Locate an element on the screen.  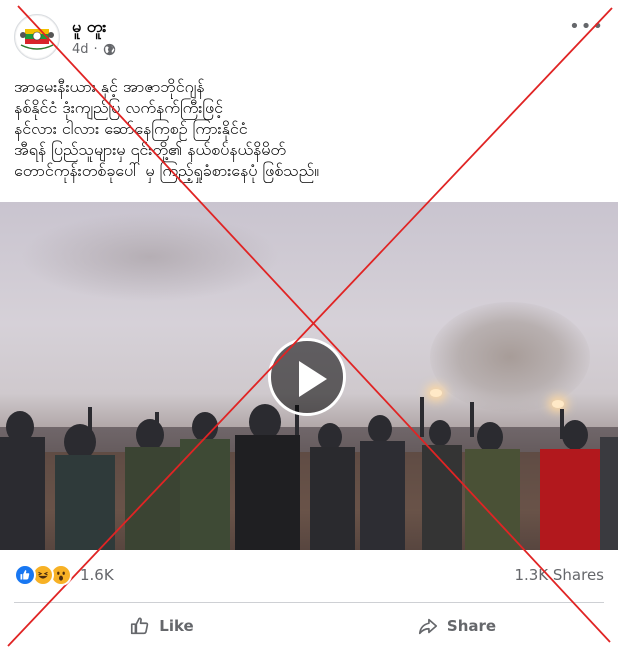
post-header: မူ တူး 4d · ••• is located at coordinates (309, 38).